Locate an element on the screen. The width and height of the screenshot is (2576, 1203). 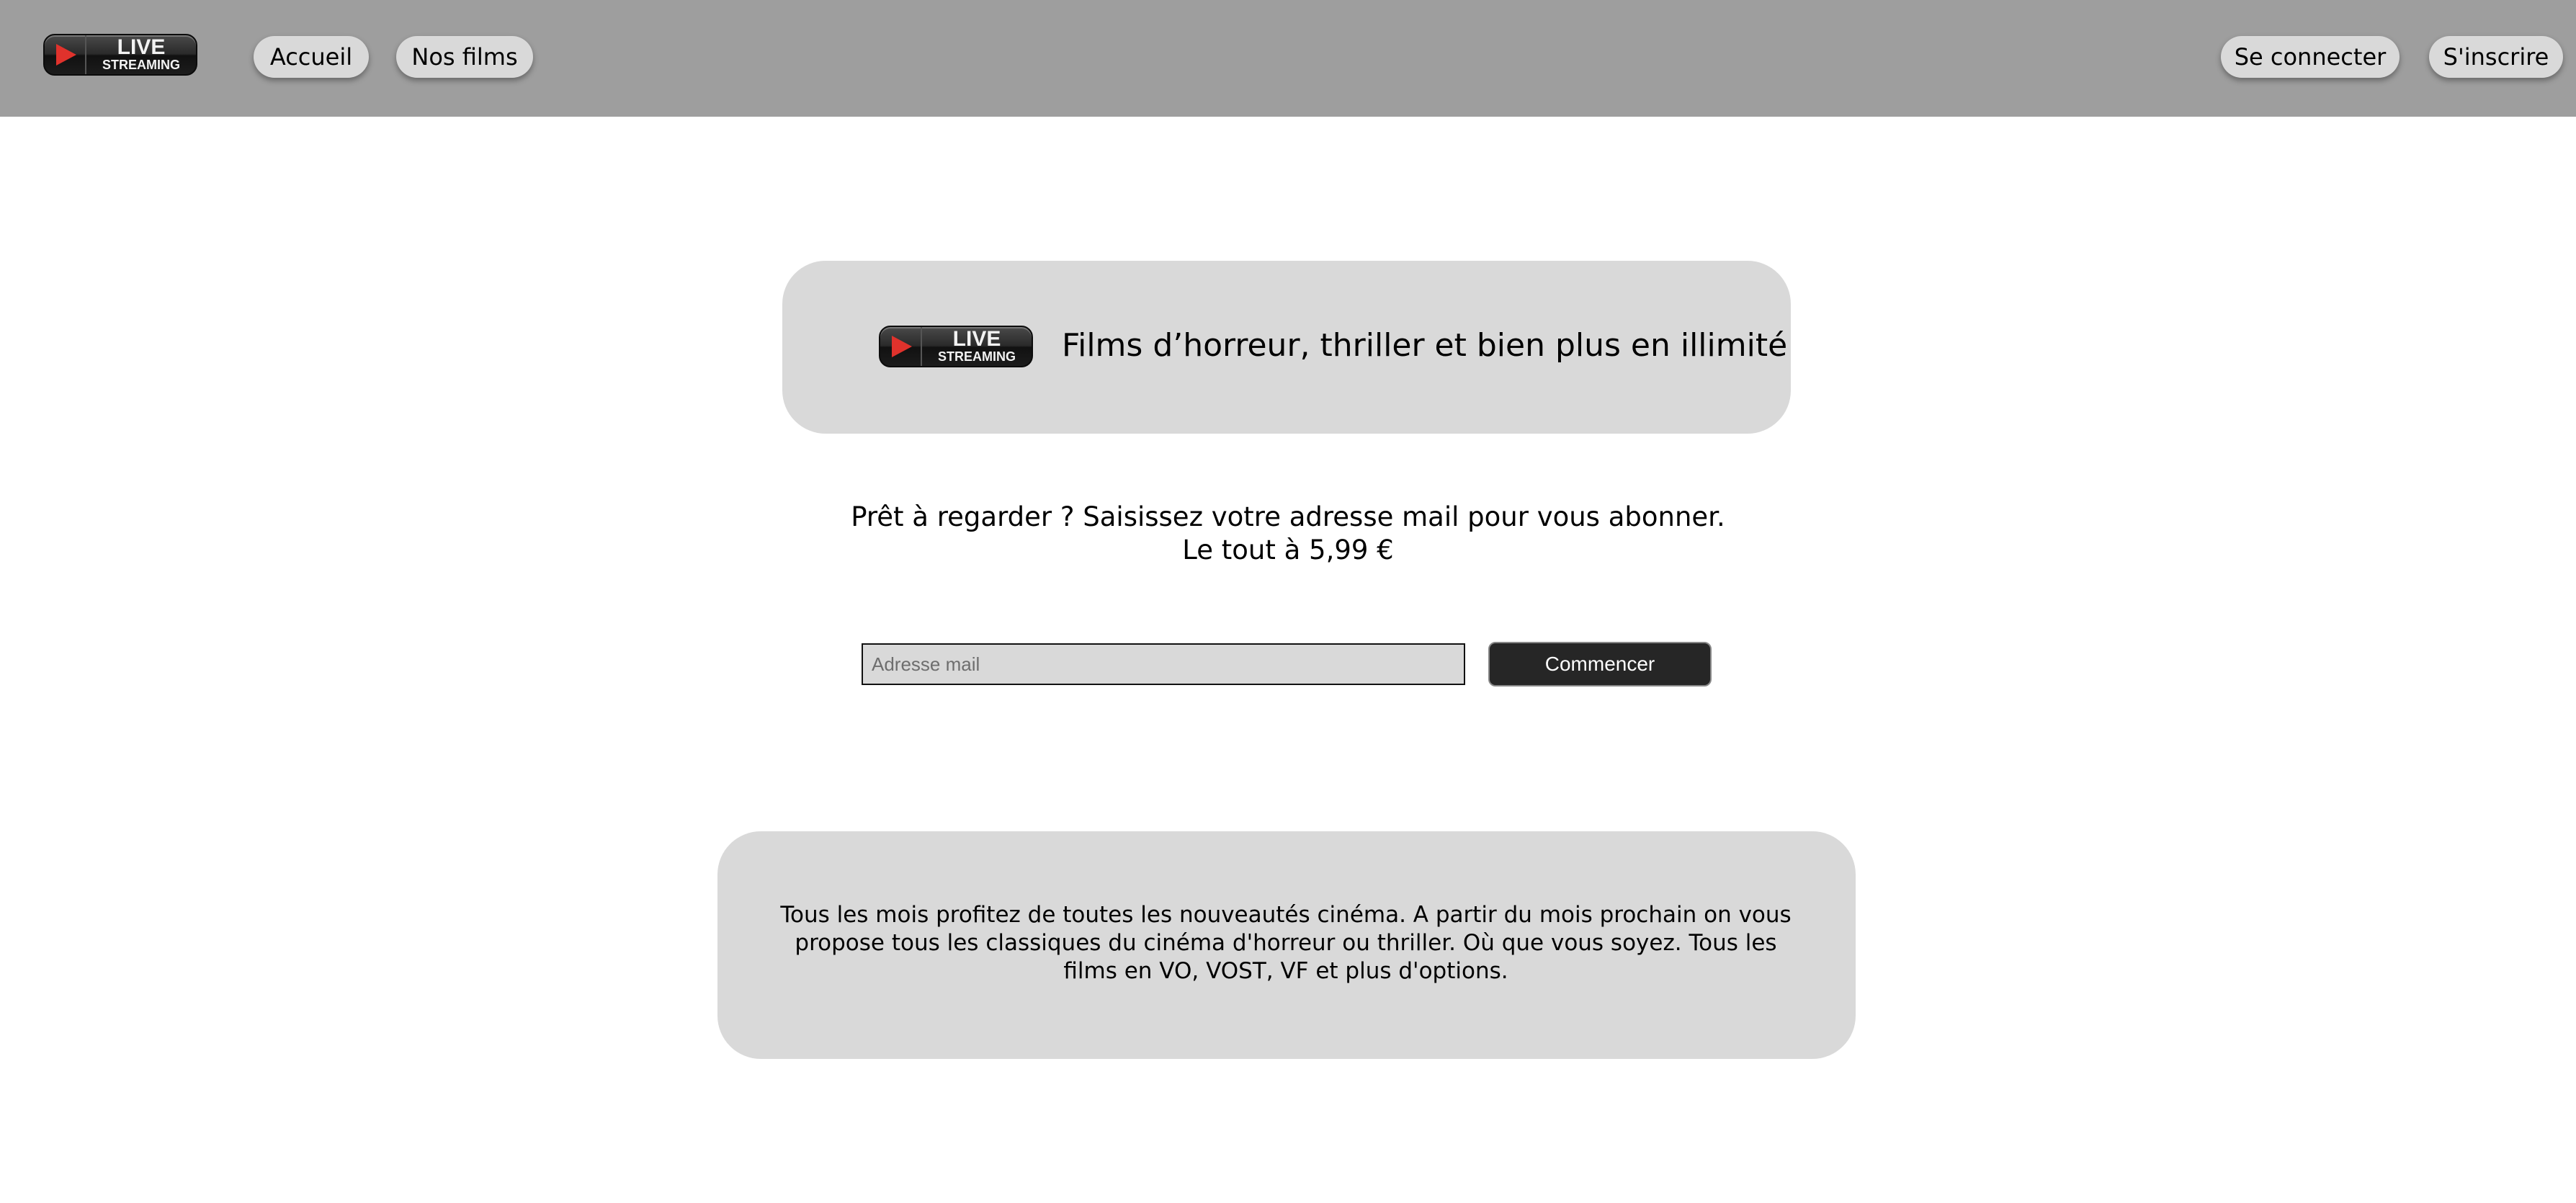
signup-button: S'inscrire is located at coordinates (2496, 57).